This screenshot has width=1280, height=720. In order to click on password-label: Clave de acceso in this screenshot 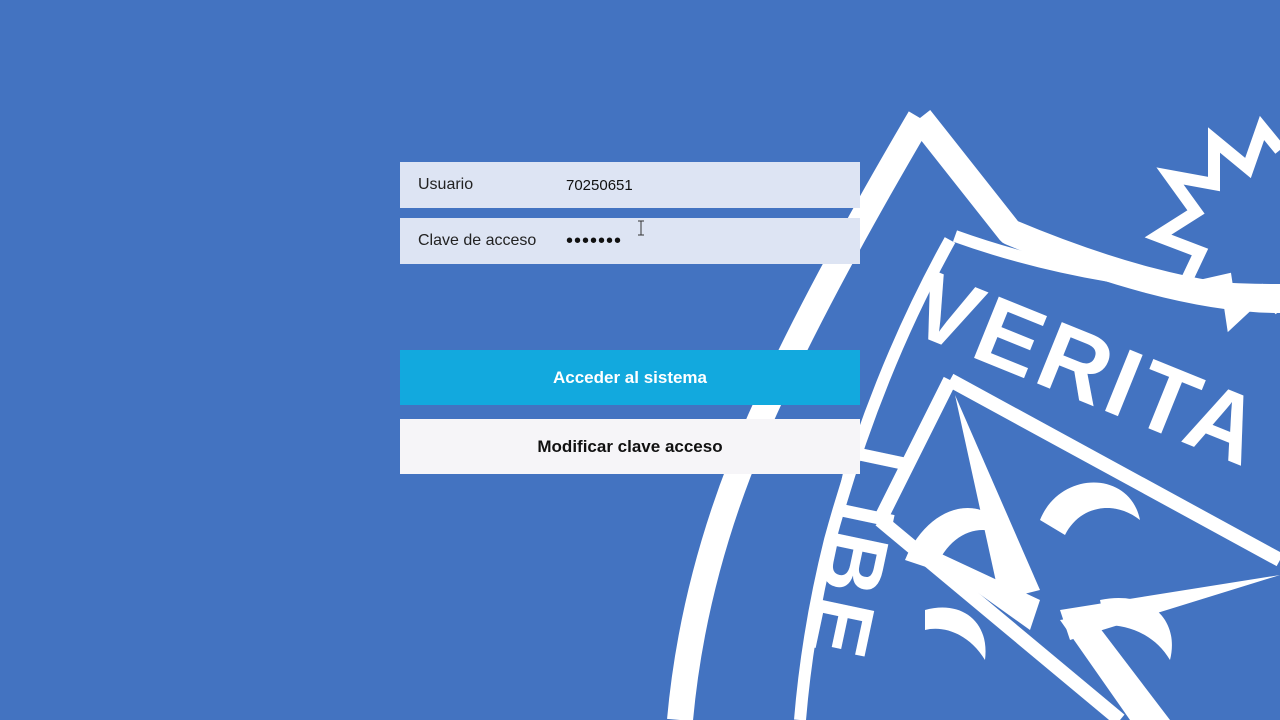, I will do `click(477, 240)`.